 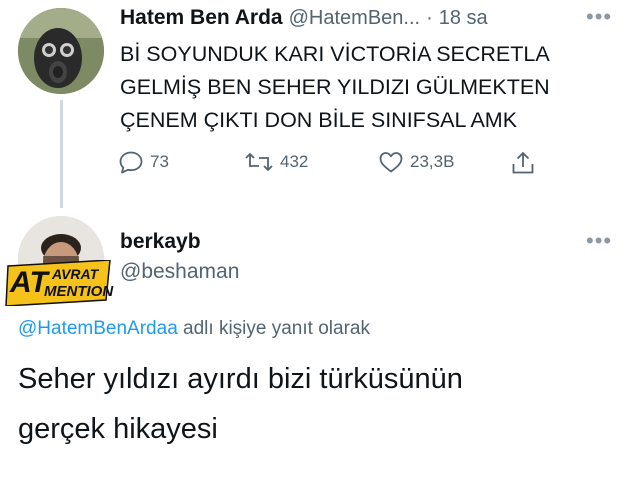 I want to click on timestamp: 18 sa, so click(x=463, y=18).